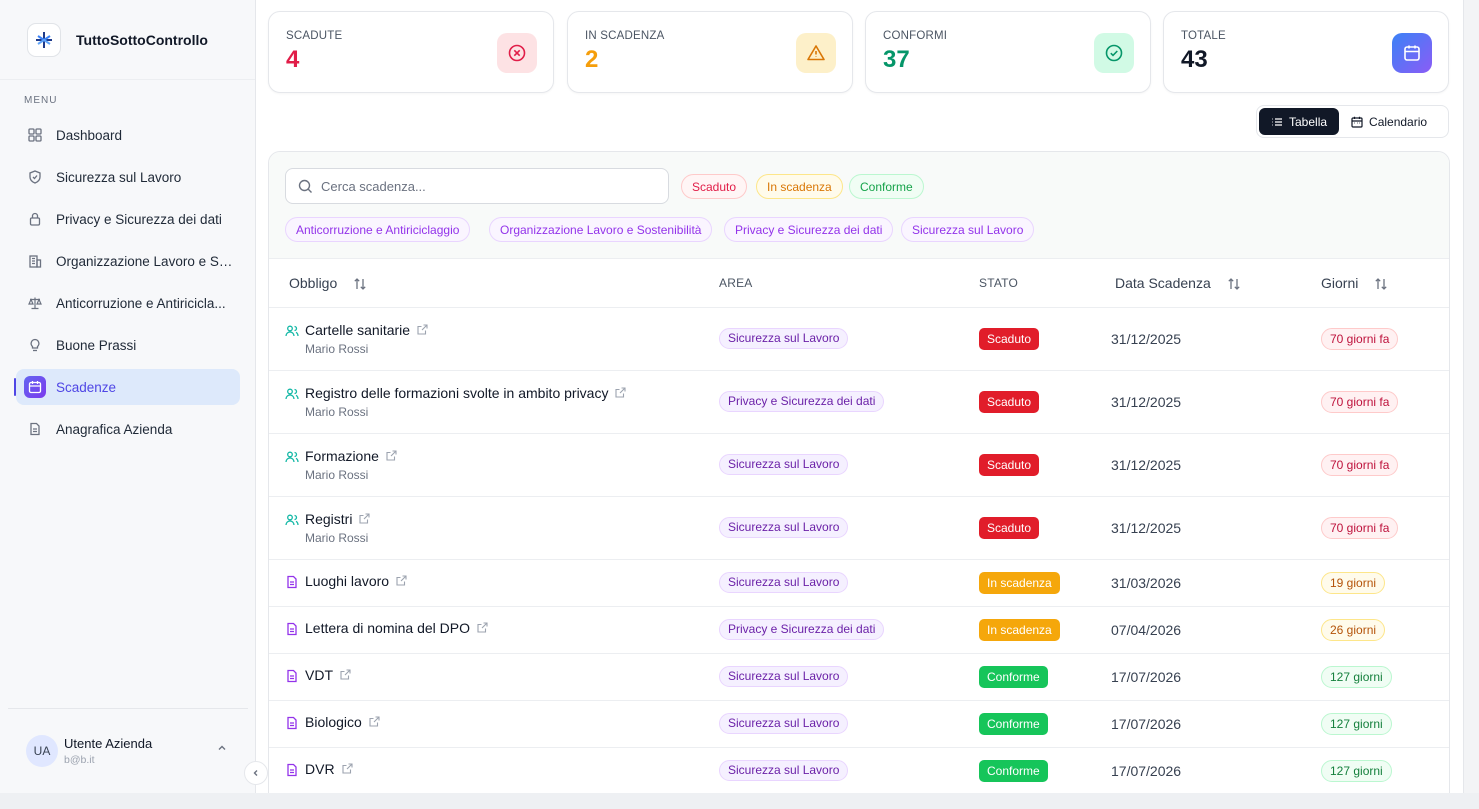 This screenshot has height=809, width=1479. What do you see at coordinates (1045, 402) in the screenshot?
I see `cell-stato: Scaduto` at bounding box center [1045, 402].